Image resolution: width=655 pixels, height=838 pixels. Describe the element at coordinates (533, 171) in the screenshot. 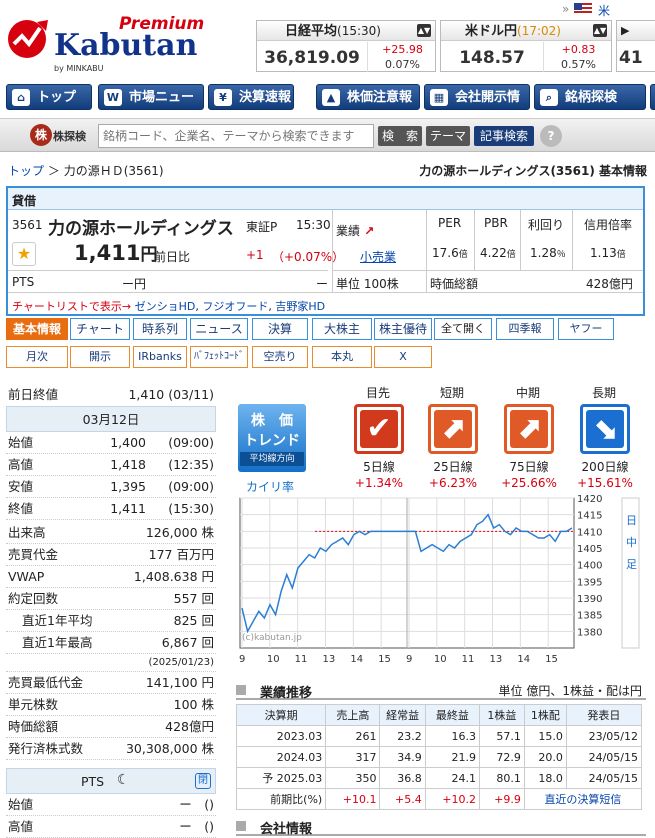

I see `page-title: 力の源ホールディングス(3561) 基本情報` at that location.